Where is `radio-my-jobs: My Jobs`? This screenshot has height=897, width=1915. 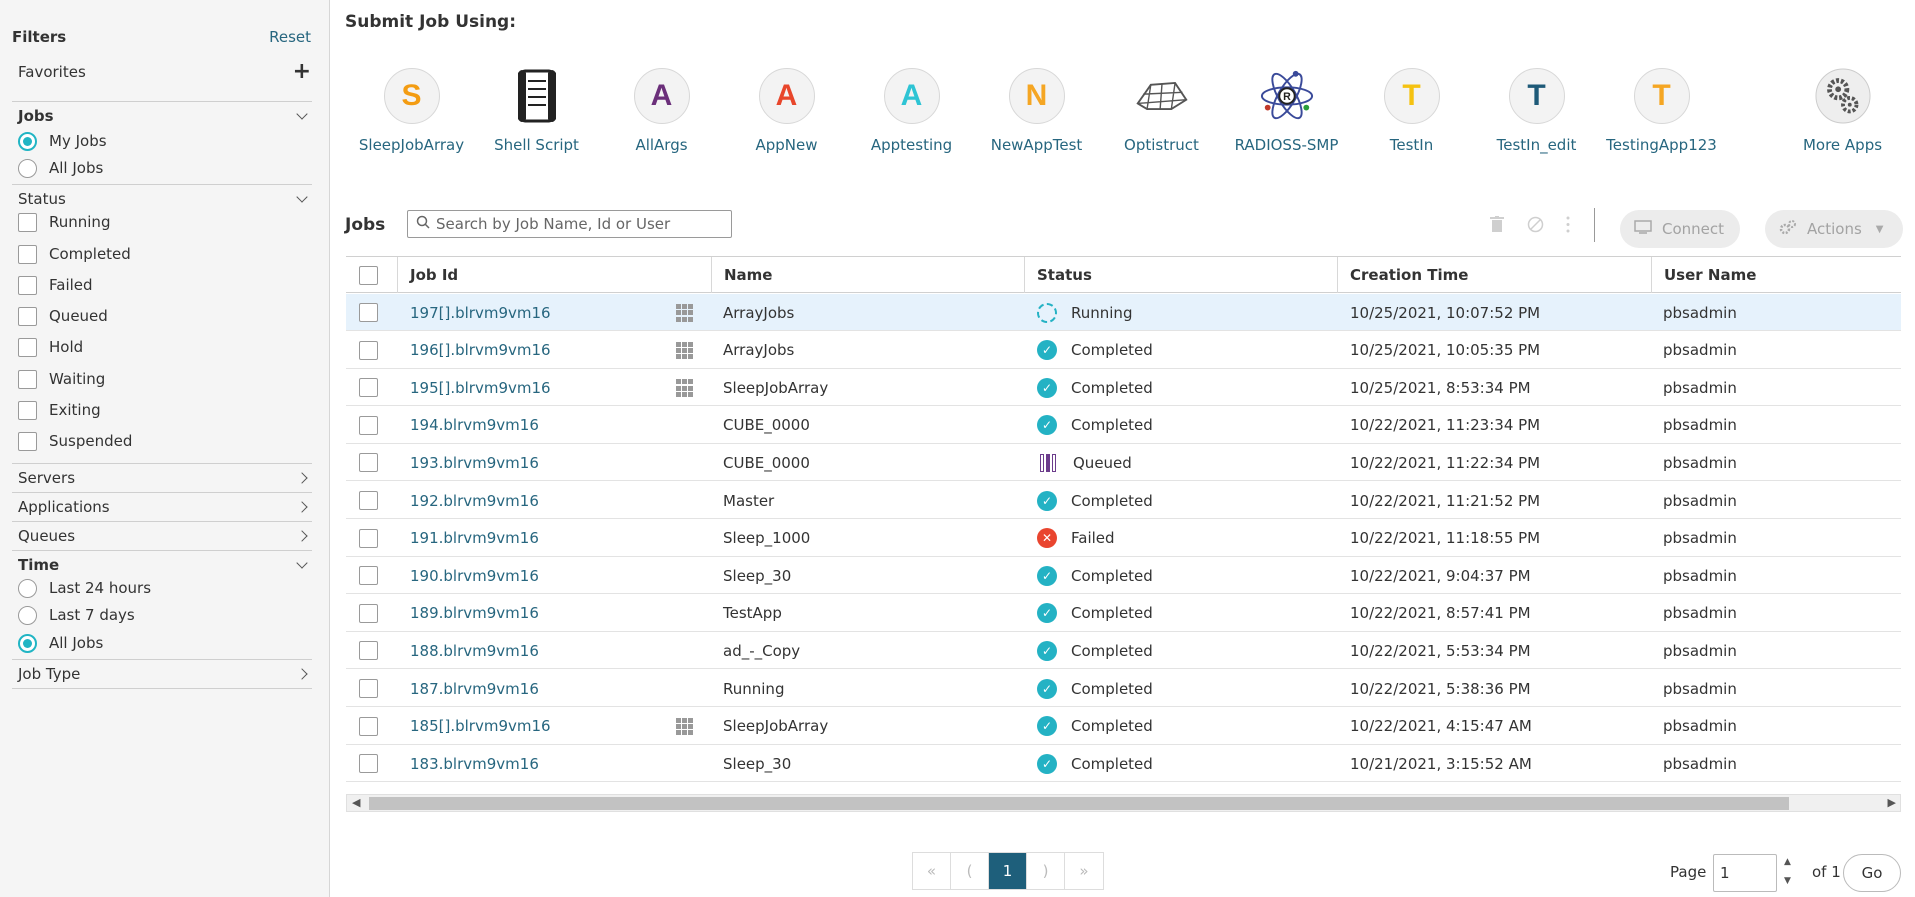
radio-my-jobs: My Jobs is located at coordinates (62, 141).